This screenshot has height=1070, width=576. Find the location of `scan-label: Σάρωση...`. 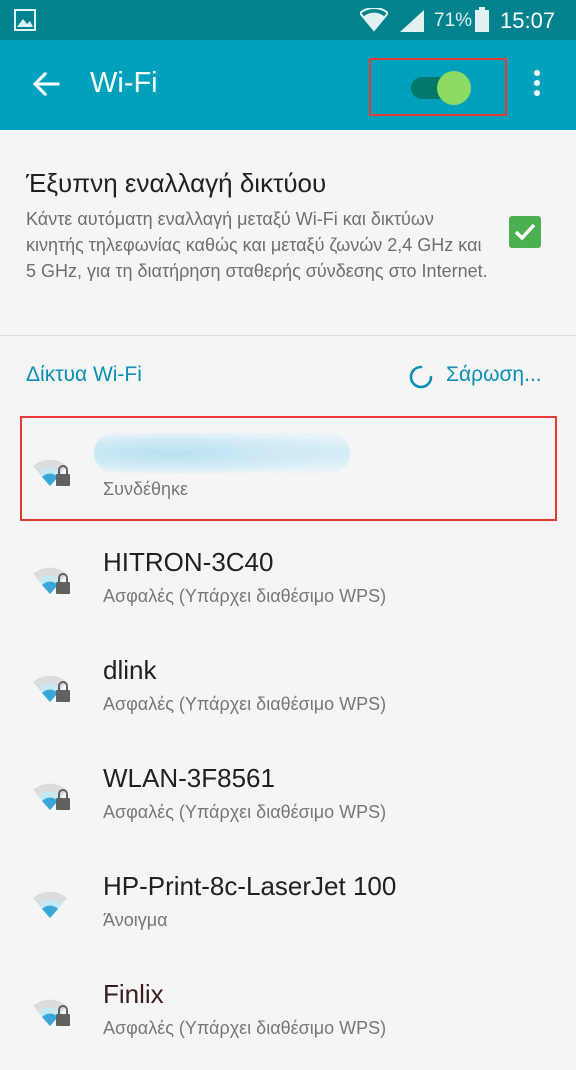

scan-label: Σάρωση... is located at coordinates (494, 374).